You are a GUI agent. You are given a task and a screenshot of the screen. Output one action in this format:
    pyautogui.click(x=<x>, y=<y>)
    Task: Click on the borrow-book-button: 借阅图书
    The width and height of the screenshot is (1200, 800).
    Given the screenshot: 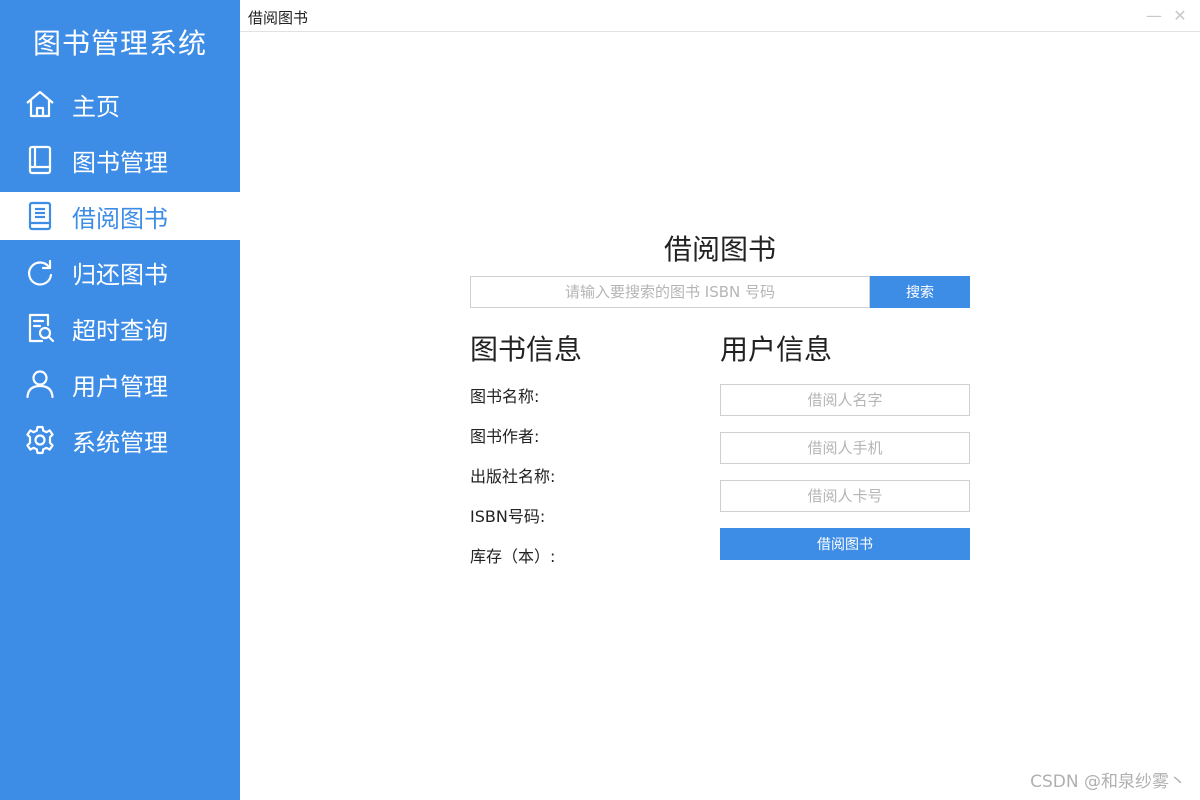 What is the action you would take?
    pyautogui.click(x=845, y=544)
    